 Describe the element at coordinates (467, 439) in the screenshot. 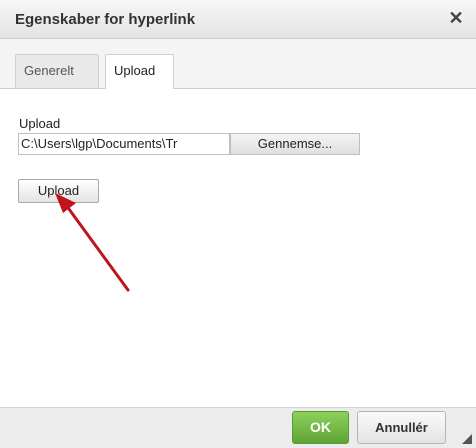

I see `resize-grip-icon` at that location.